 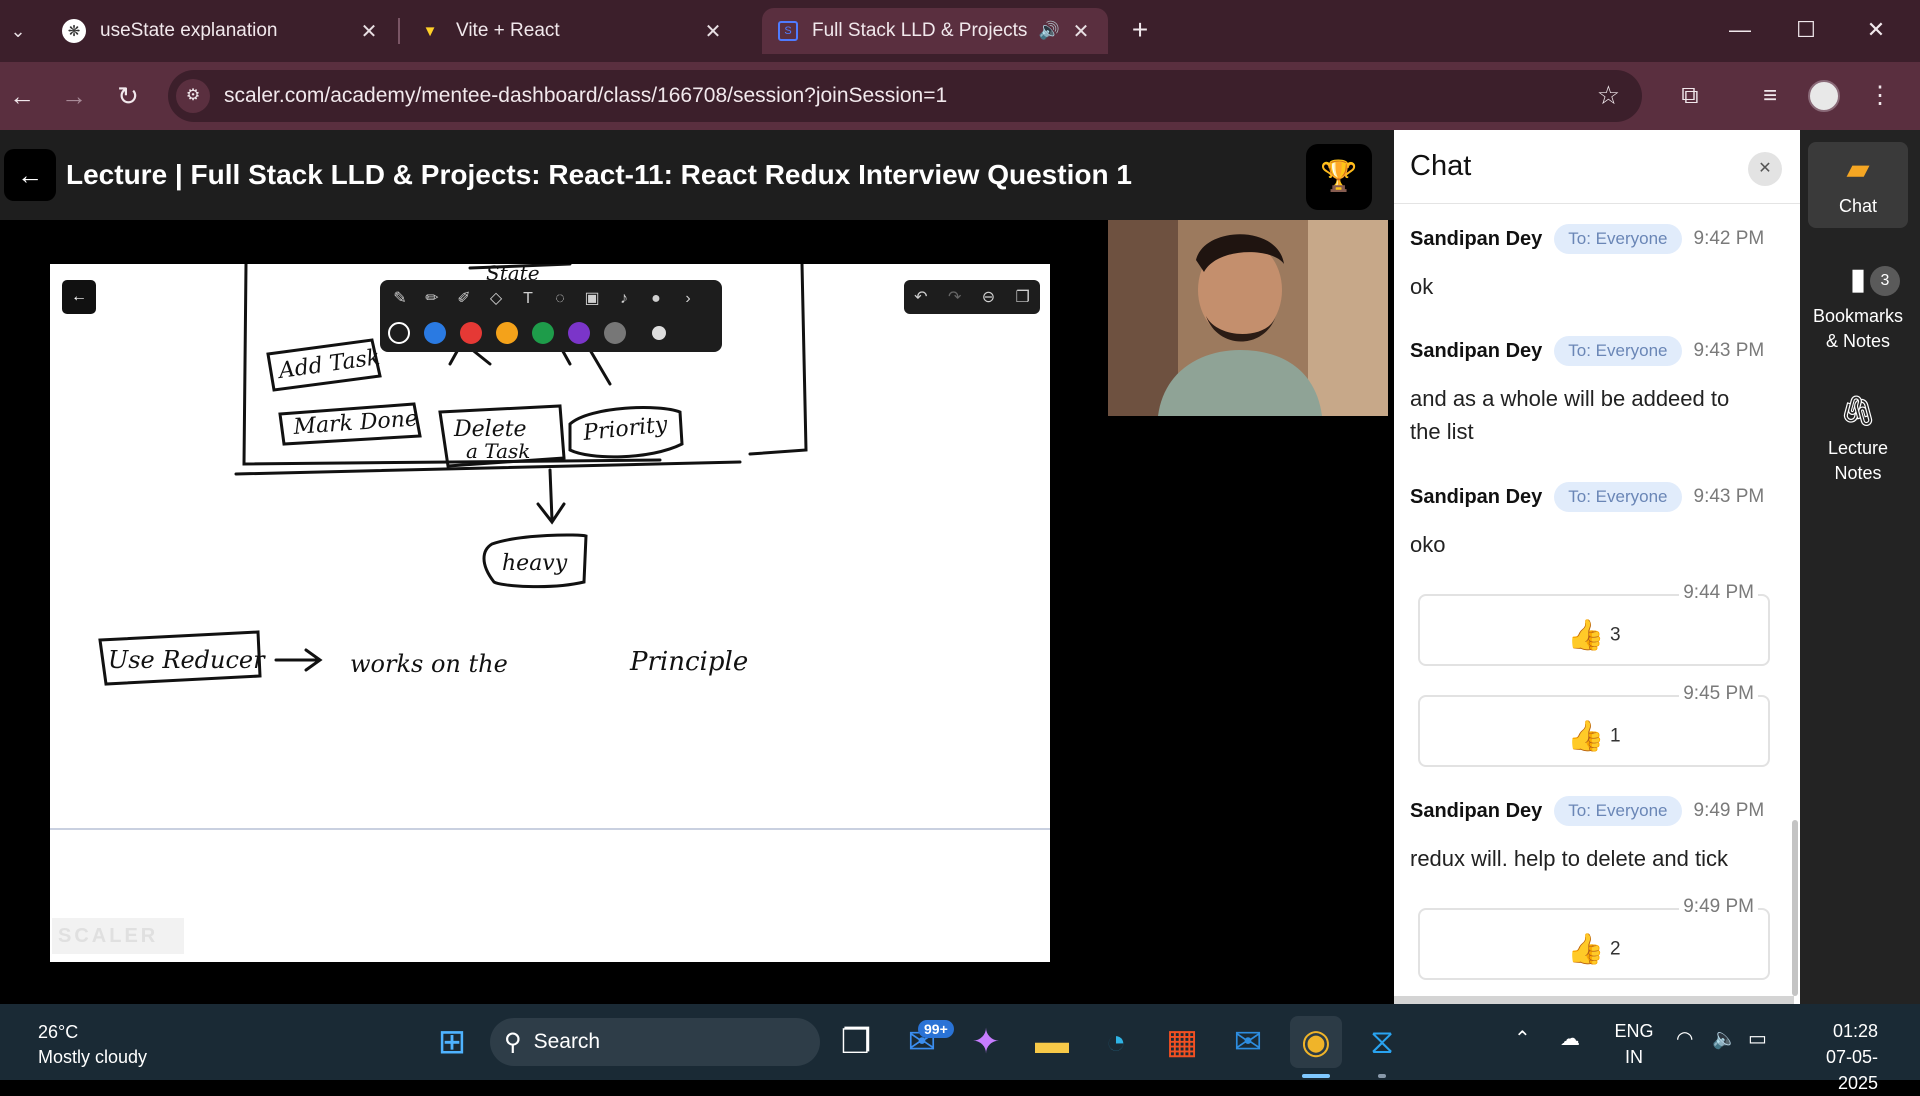 What do you see at coordinates (1806, 30) in the screenshot?
I see `maximize-button: ☐` at bounding box center [1806, 30].